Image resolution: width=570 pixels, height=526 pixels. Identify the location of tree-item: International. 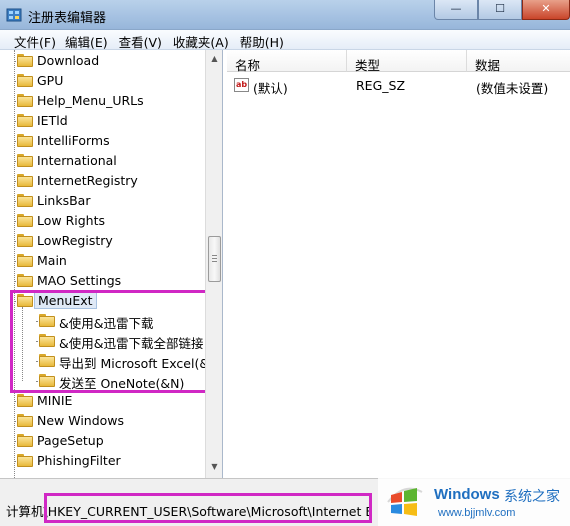
(102, 161).